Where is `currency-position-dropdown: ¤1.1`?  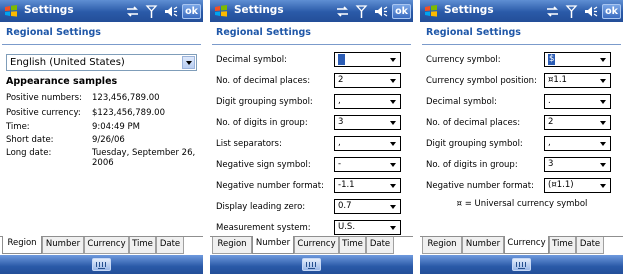 currency-position-dropdown: ¤1.1 is located at coordinates (577, 80).